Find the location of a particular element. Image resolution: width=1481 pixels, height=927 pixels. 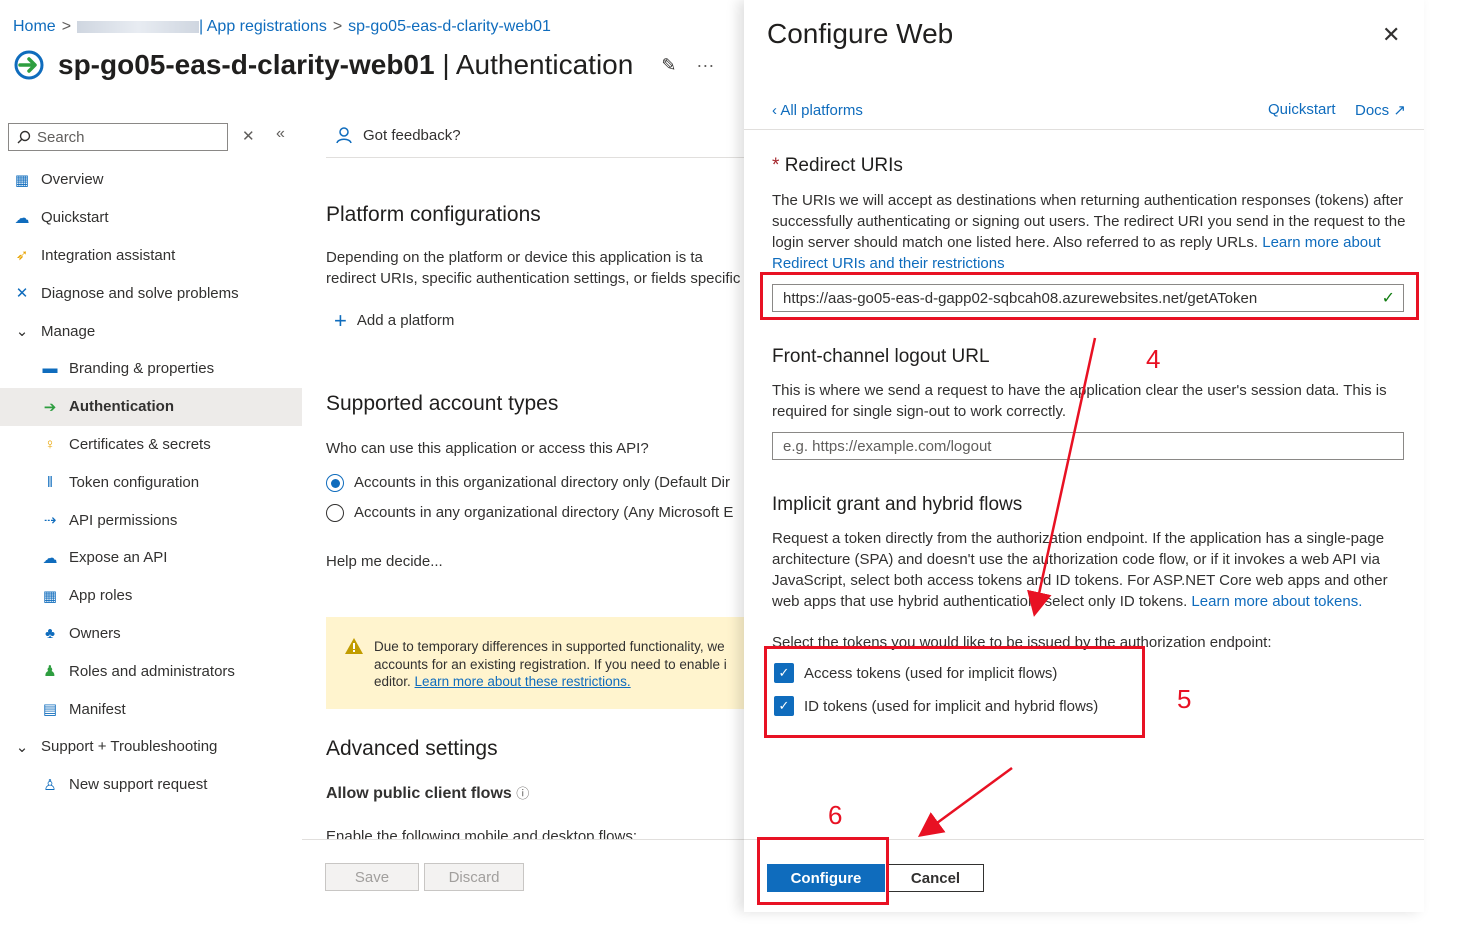

annotation-arrows is located at coordinates (1007, 587).